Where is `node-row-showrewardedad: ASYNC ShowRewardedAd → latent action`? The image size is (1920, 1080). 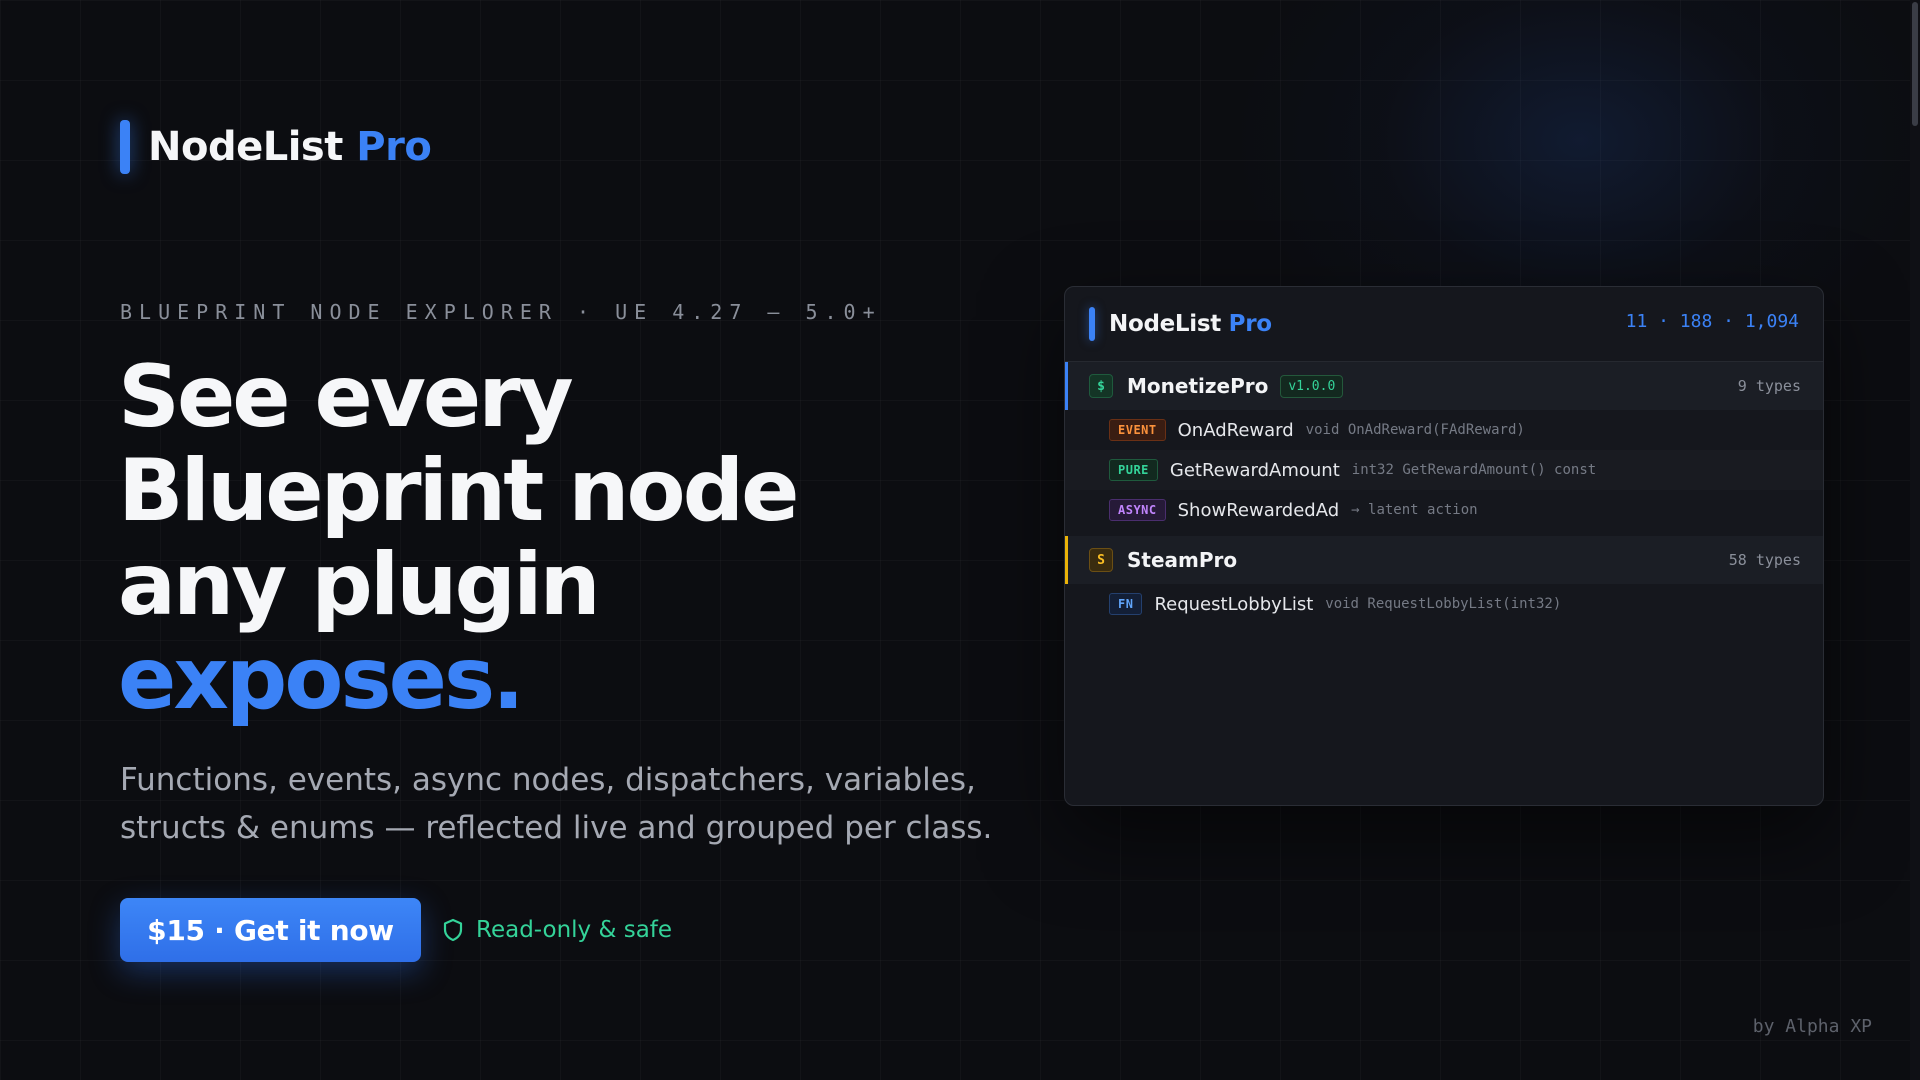 node-row-showrewardedad: ASYNC ShowRewardedAd → latent action is located at coordinates (1444, 510).